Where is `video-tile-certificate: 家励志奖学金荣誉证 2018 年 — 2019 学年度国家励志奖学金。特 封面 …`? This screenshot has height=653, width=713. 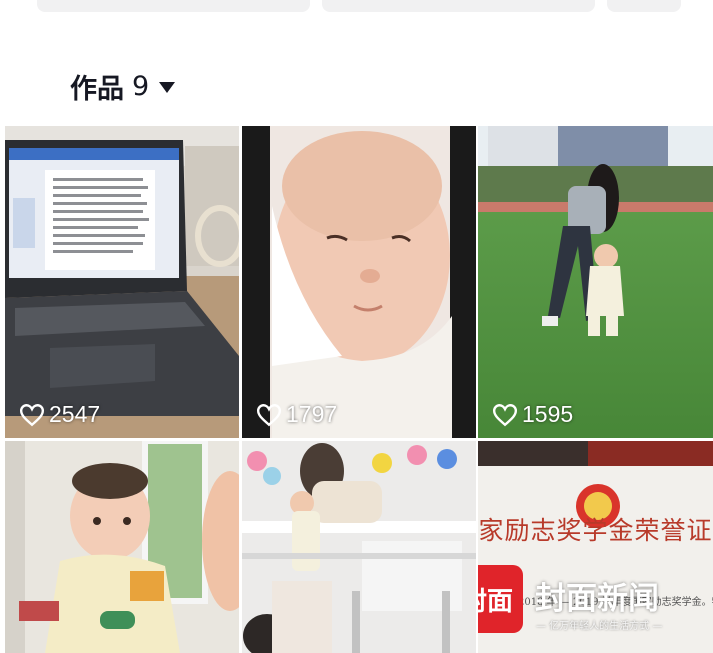
video-tile-certificate: 家励志奖学金荣誉证 2018 年 — 2019 学年度国家励志奖学金。特 封面 … is located at coordinates (595, 547).